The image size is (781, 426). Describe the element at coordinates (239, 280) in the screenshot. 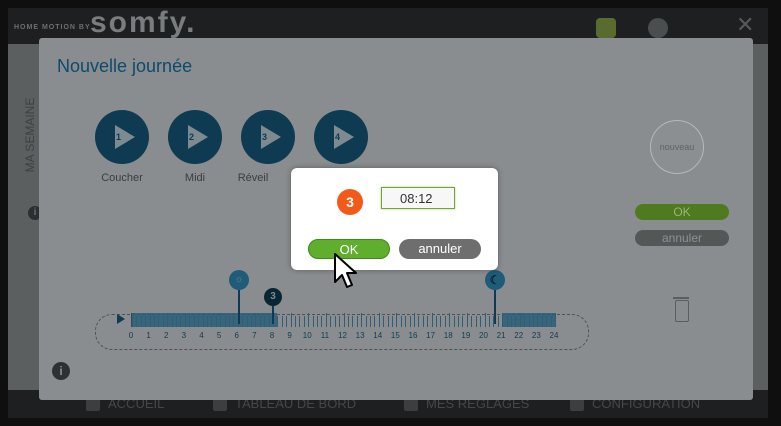

I see `sun-icon: ☼` at that location.